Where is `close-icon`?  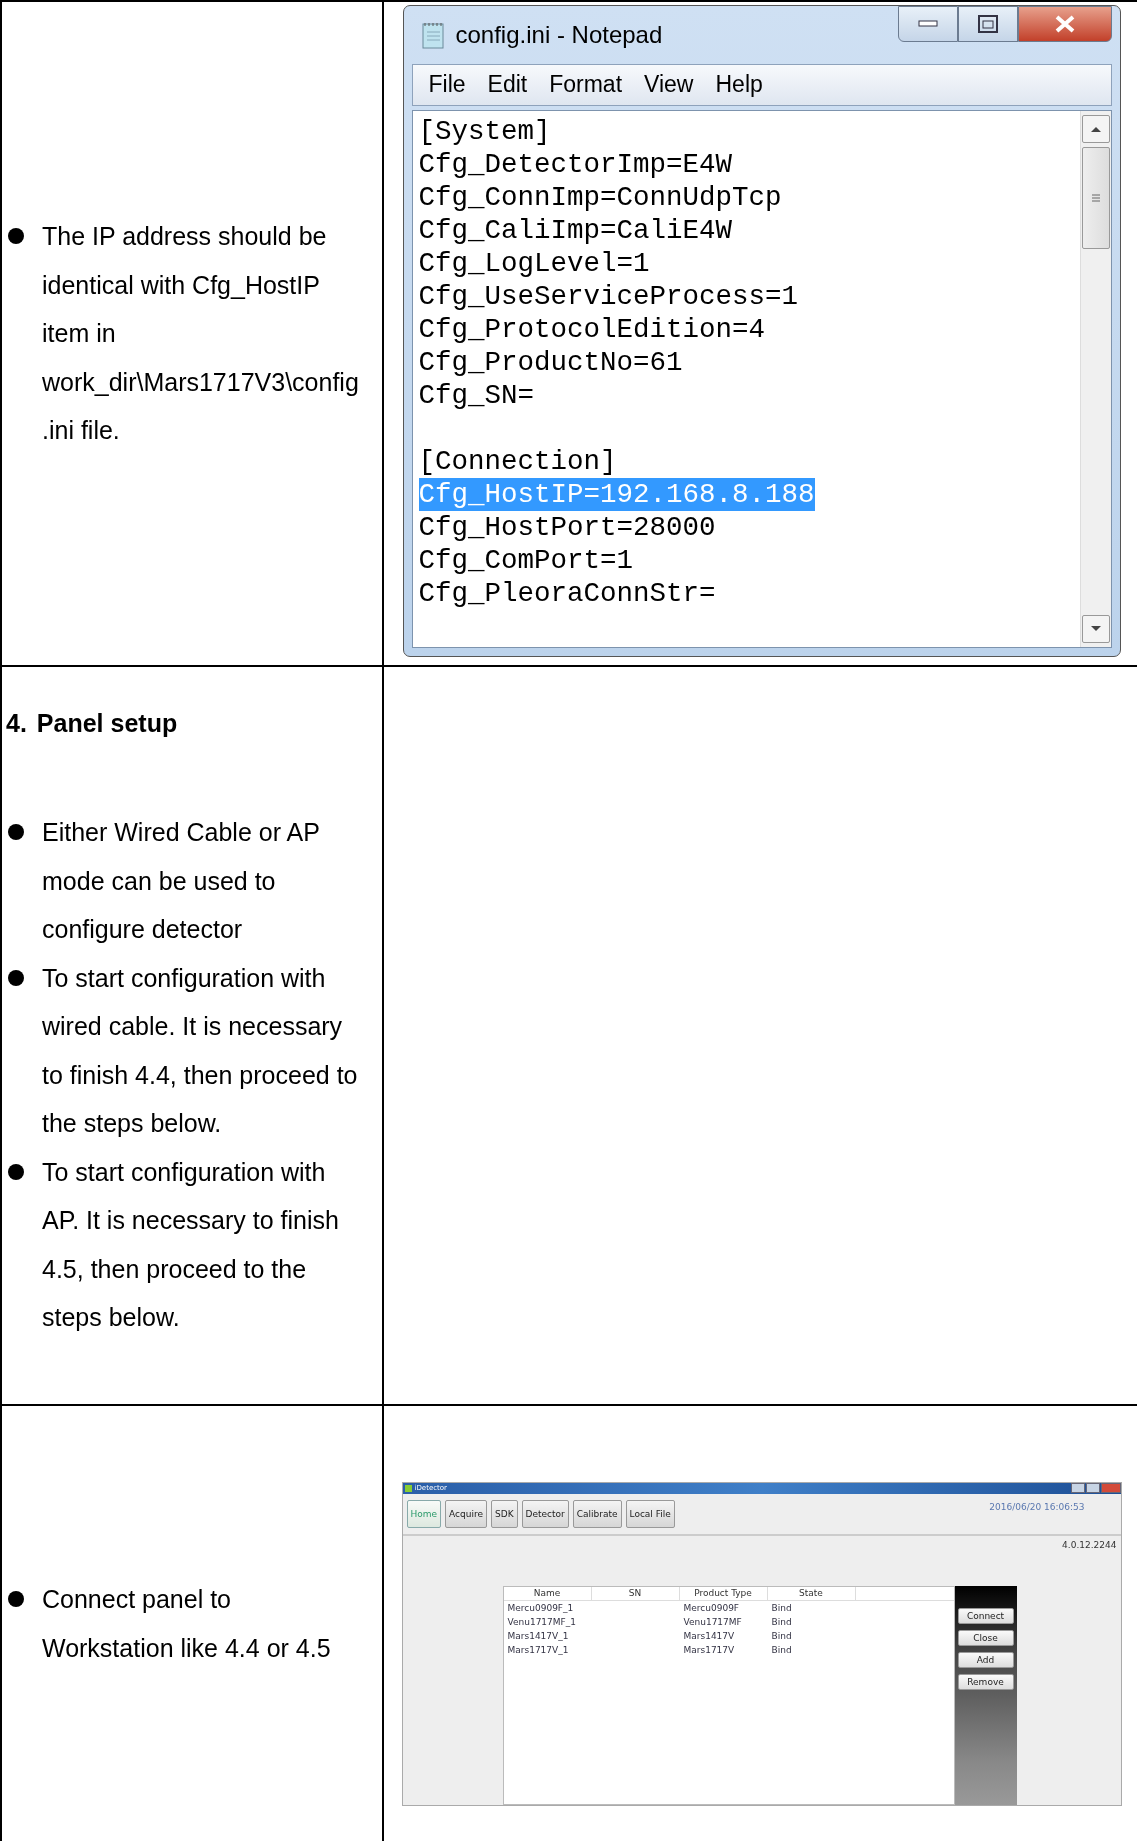 close-icon is located at coordinates (1064, 23).